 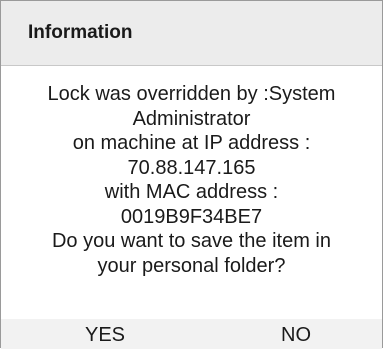 What do you see at coordinates (105, 335) in the screenshot?
I see `yes-button: YES` at bounding box center [105, 335].